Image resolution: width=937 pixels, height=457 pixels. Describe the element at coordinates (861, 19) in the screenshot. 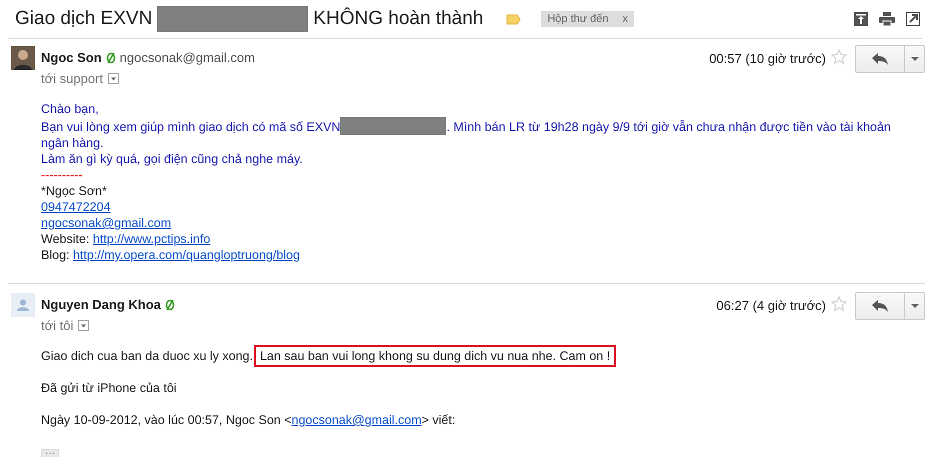

I see `expand-all-icon` at that location.